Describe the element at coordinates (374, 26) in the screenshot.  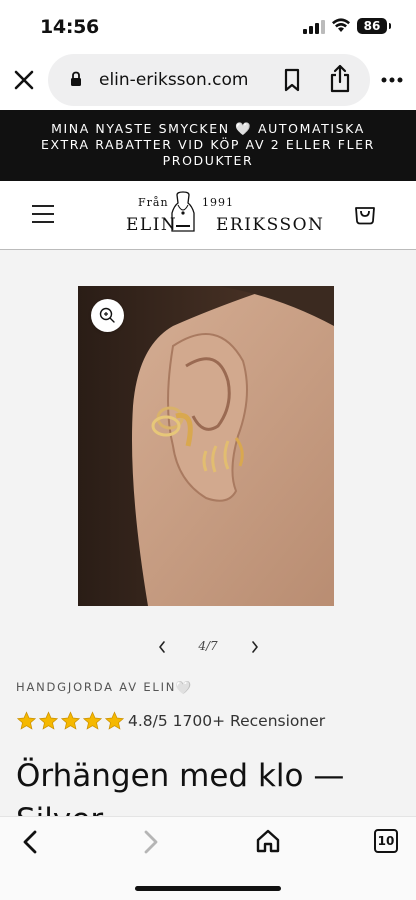
I see `battery-indicator: 86` at that location.